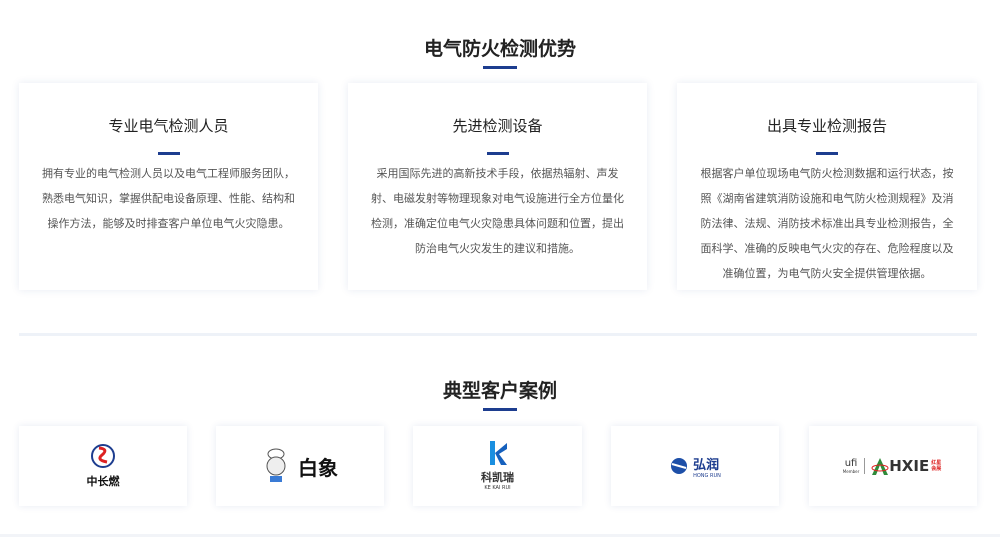  Describe the element at coordinates (497, 126) in the screenshot. I see `card-title: 先进检测设备` at that location.